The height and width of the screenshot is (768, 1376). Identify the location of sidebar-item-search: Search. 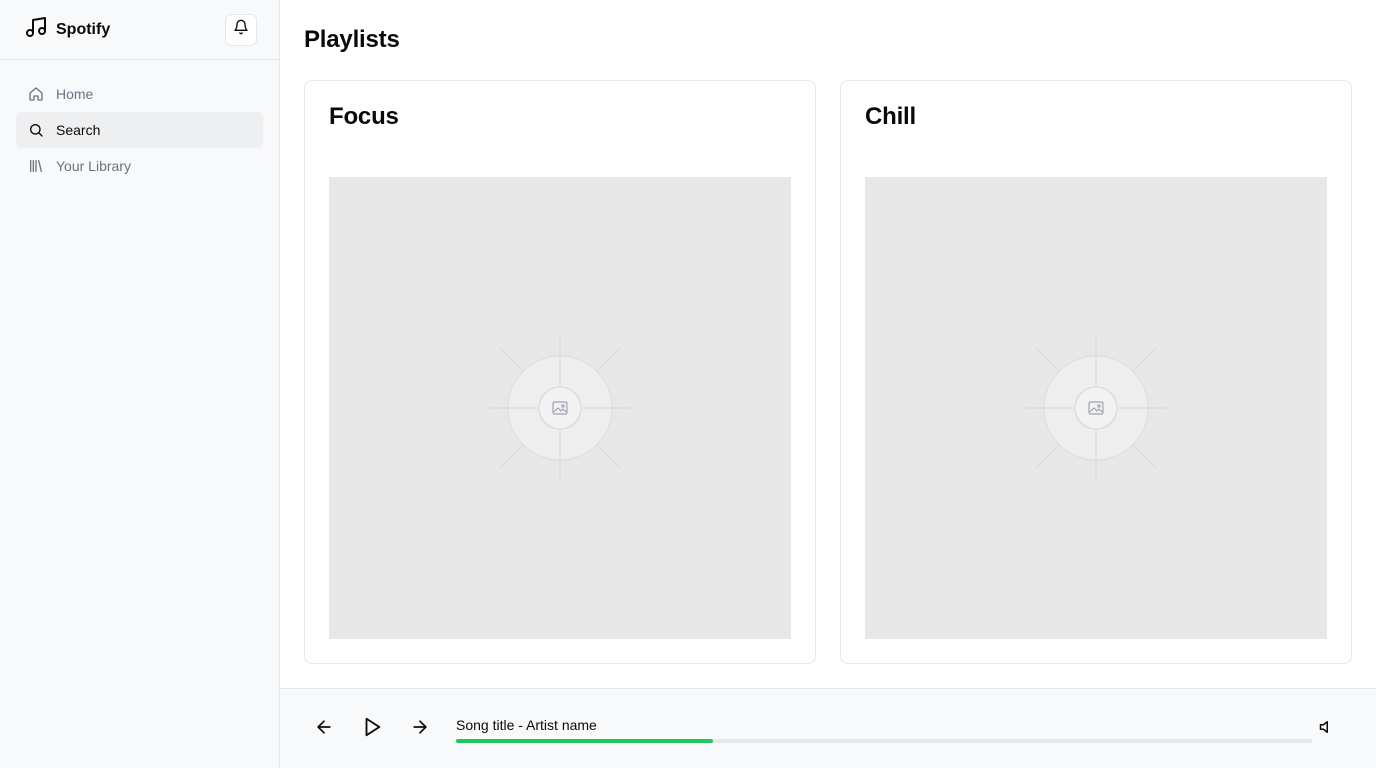
(139, 130).